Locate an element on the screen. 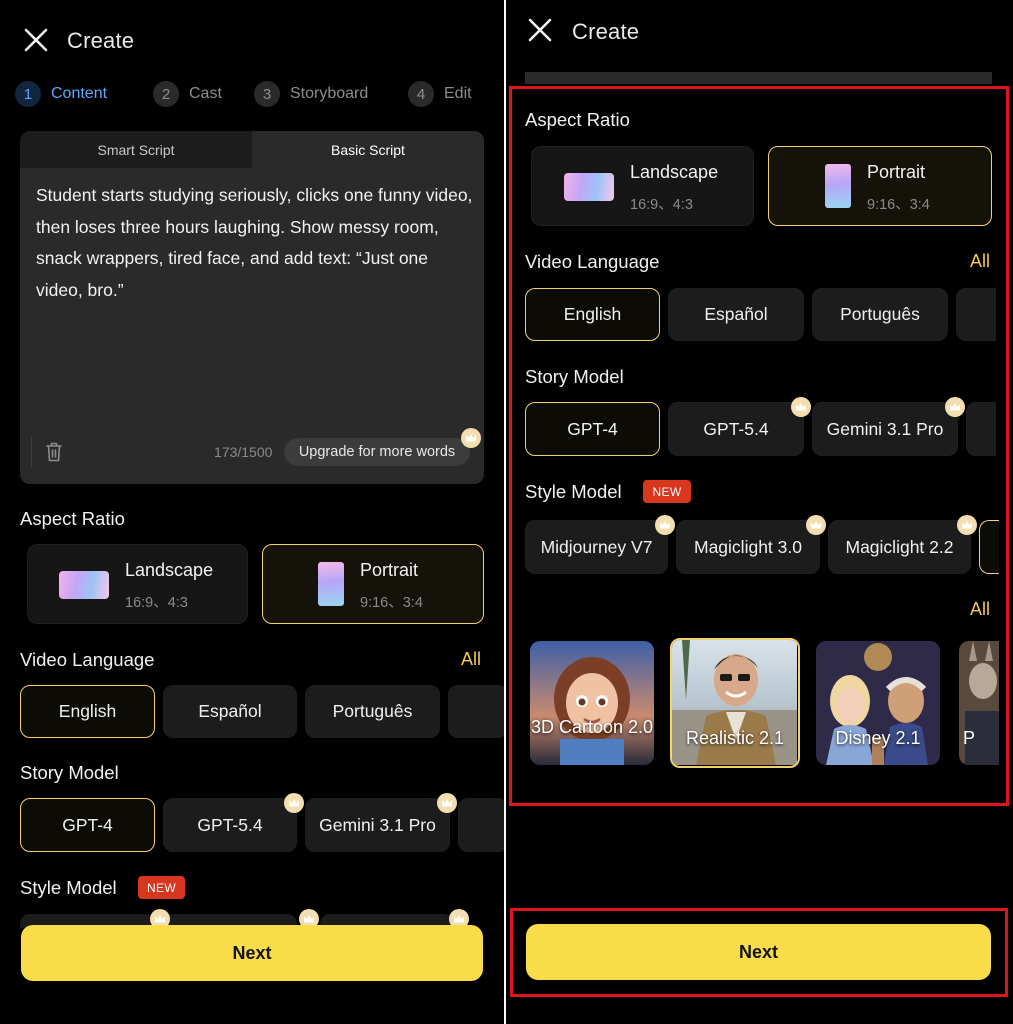 This screenshot has width=1013, height=1024. video-language-title: Video Language is located at coordinates (87, 659).